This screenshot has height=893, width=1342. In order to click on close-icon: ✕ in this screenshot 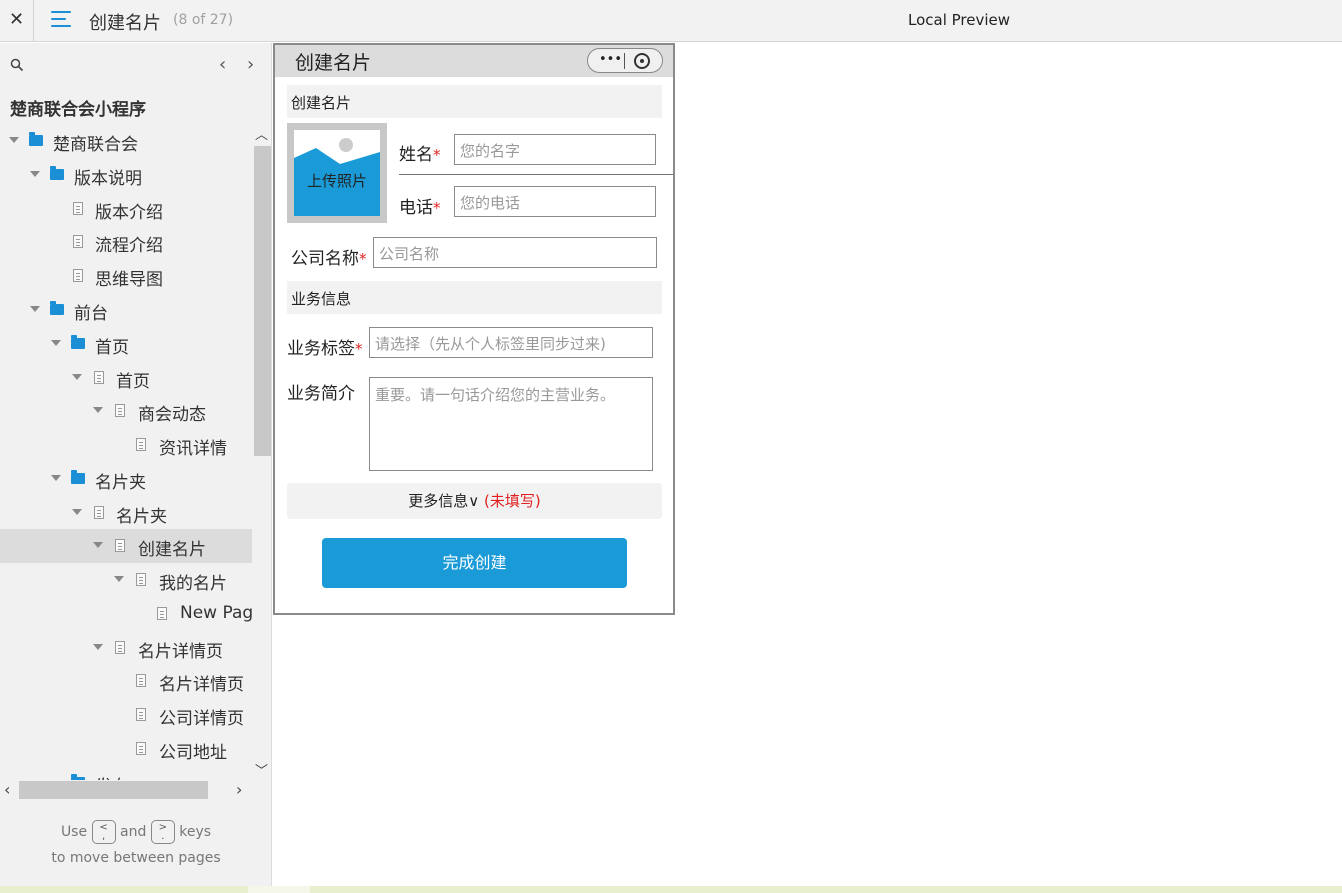, I will do `click(17, 21)`.